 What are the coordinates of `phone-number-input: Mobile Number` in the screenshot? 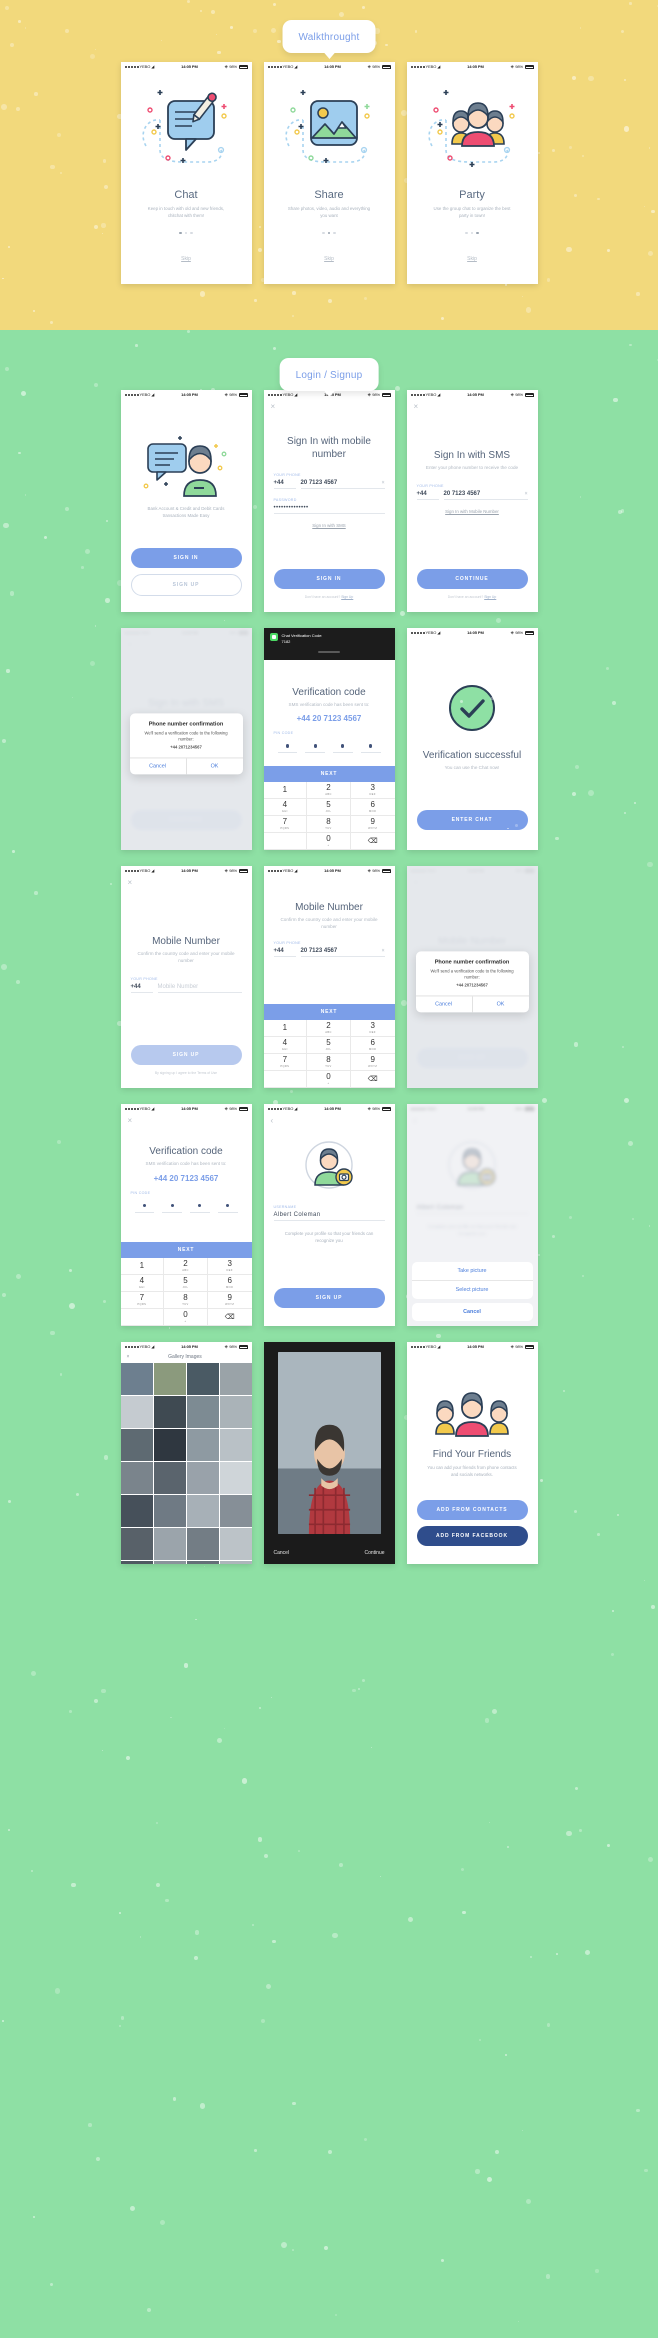 It's located at (199, 988).